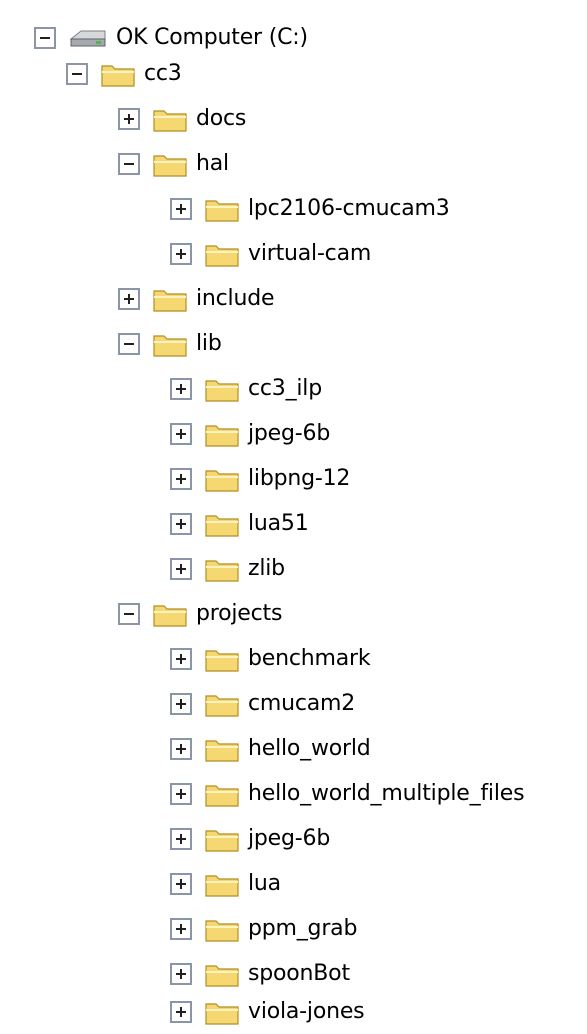 The image size is (587, 1034). What do you see at coordinates (212, 163) in the screenshot?
I see `tree-node-label: hal` at bounding box center [212, 163].